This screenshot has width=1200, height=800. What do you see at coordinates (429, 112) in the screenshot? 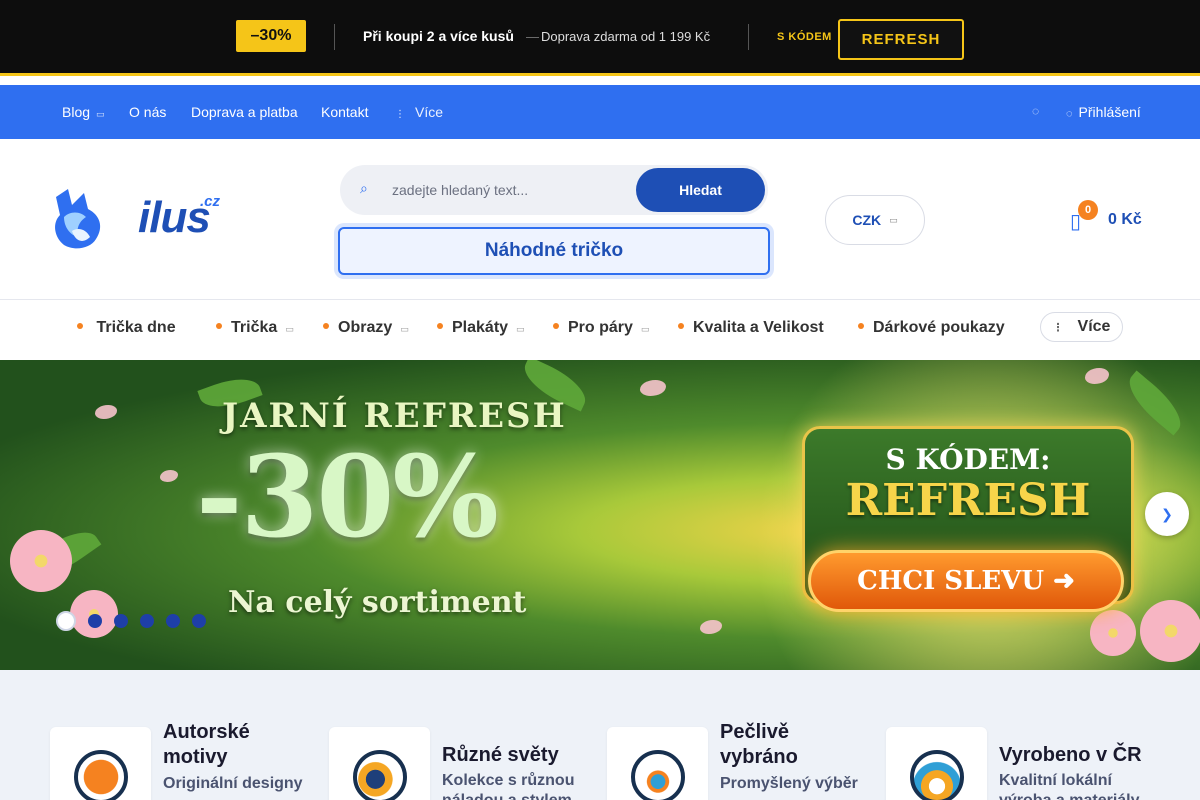
I see `nav-more-label: Více` at bounding box center [429, 112].